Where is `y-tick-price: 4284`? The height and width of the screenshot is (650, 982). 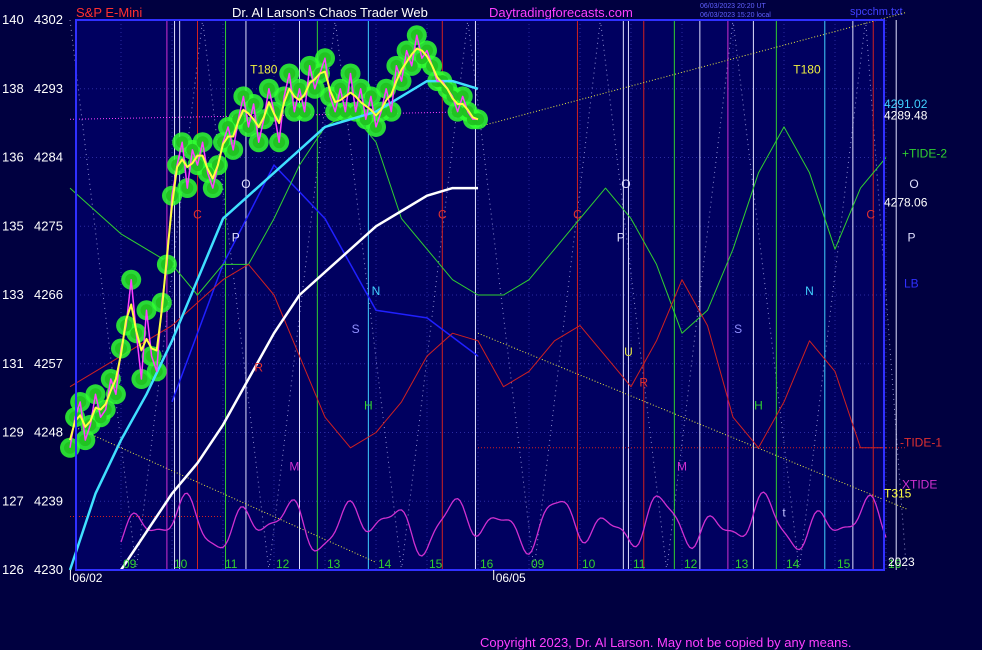 y-tick-price: 4284 is located at coordinates (48, 157).